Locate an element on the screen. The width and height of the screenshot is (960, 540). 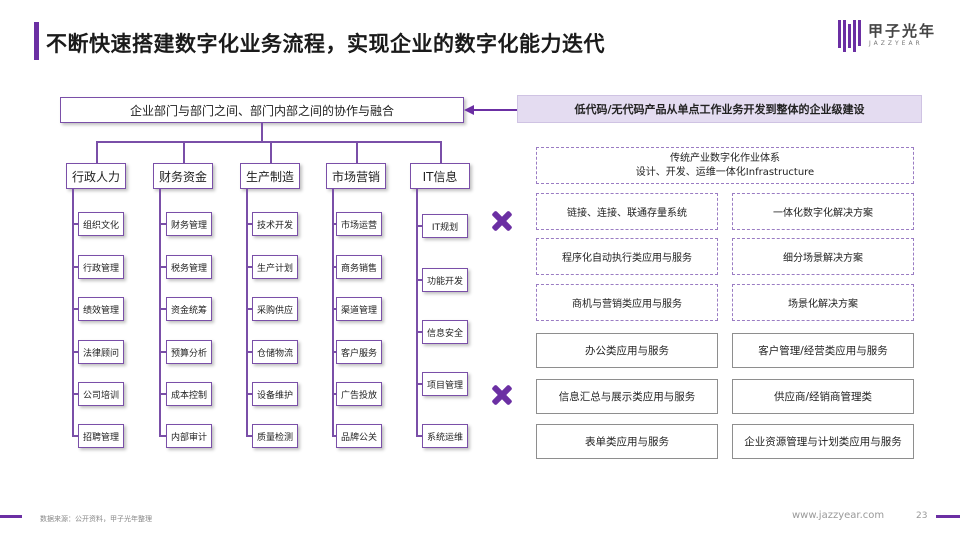
traditional-line1: 传统产业数字化作业体系 is located at coordinates (725, 158).